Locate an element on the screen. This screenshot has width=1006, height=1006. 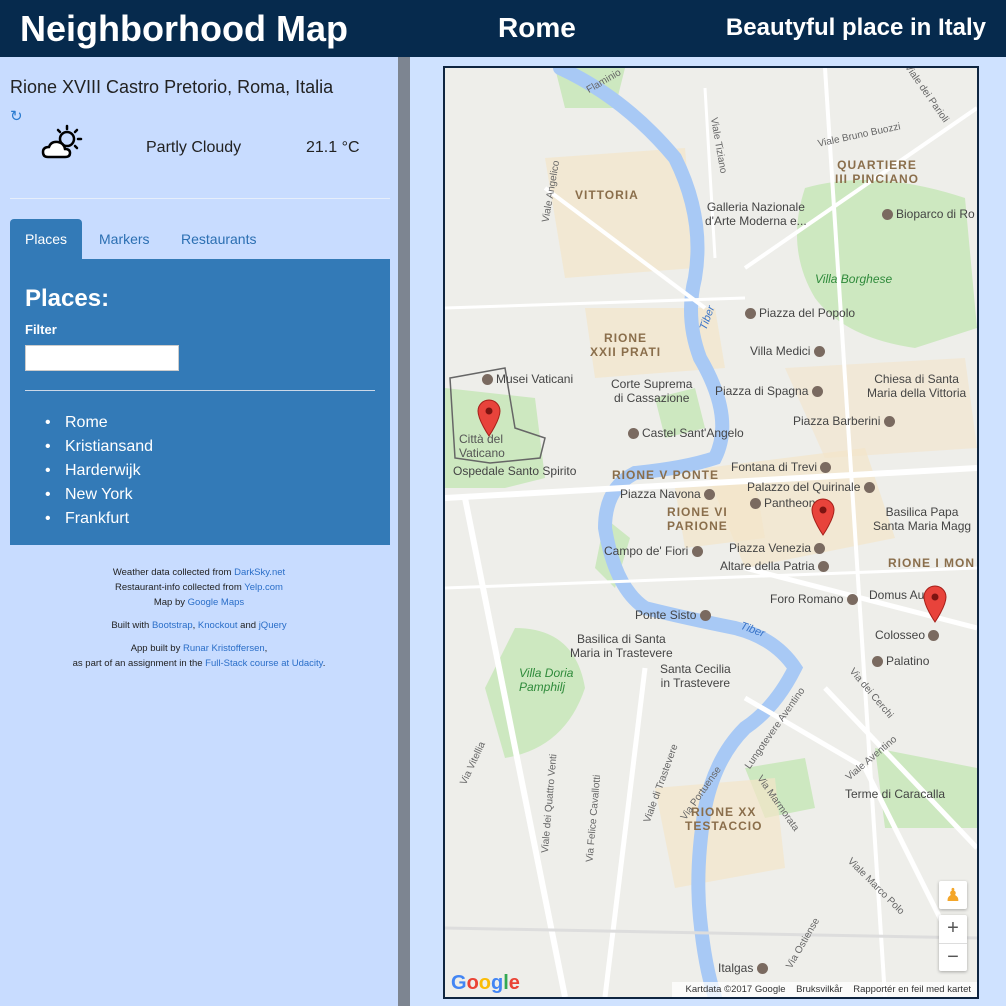
poi-campo-de-fiori: Campo de' Fiori is located at coordinates (655, 551).